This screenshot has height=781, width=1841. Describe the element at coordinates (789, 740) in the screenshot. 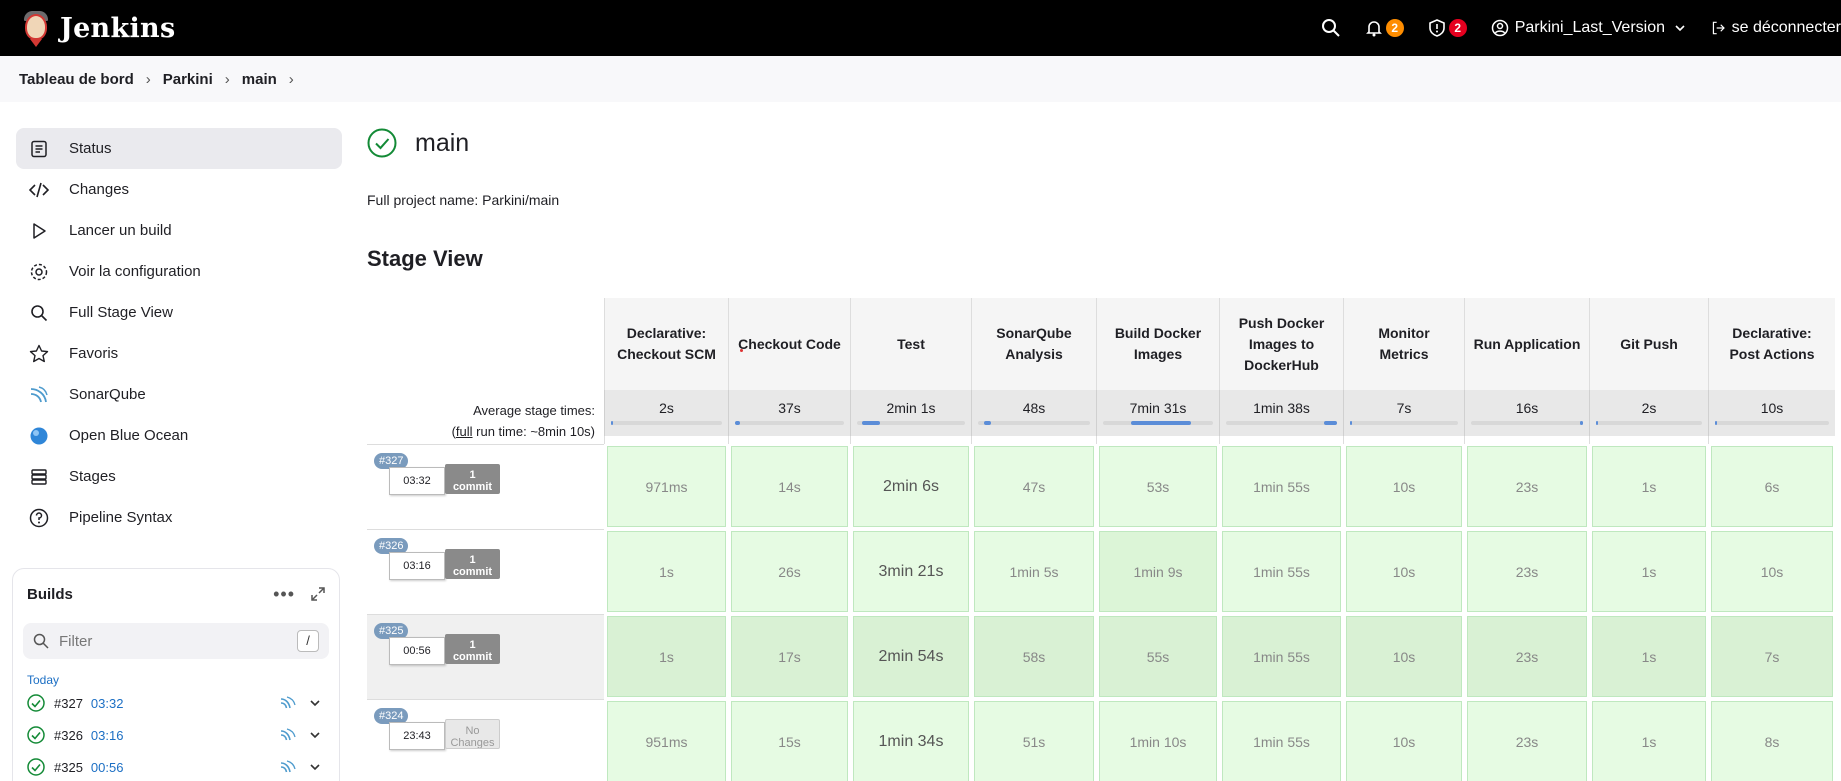

I see `stage-cell: 15s` at that location.